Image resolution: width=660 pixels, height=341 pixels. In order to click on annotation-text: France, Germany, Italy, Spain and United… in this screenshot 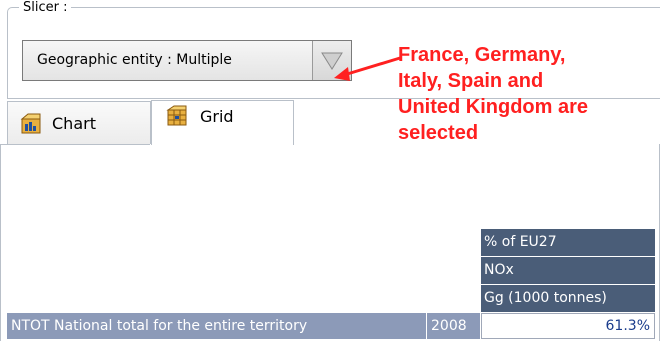, I will do `click(529, 94)`.